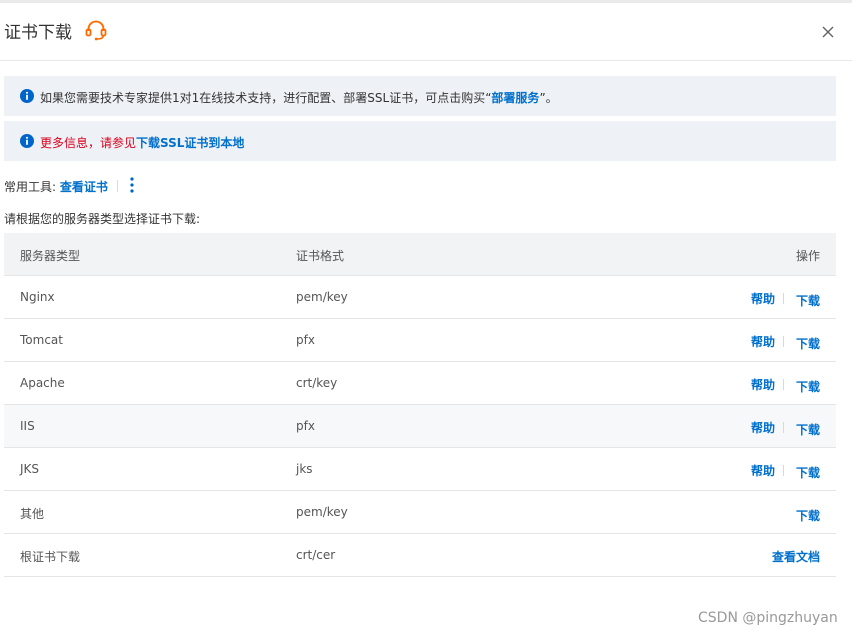 The width and height of the screenshot is (852, 637). What do you see at coordinates (548, 98) in the screenshot?
I see `notice-text-after: ”。` at bounding box center [548, 98].